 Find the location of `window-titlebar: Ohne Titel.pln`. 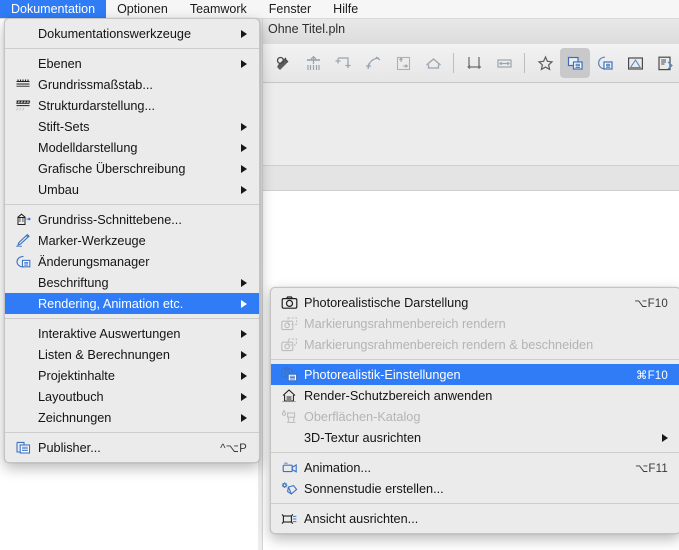

window-titlebar: Ohne Titel.pln is located at coordinates (468, 31).